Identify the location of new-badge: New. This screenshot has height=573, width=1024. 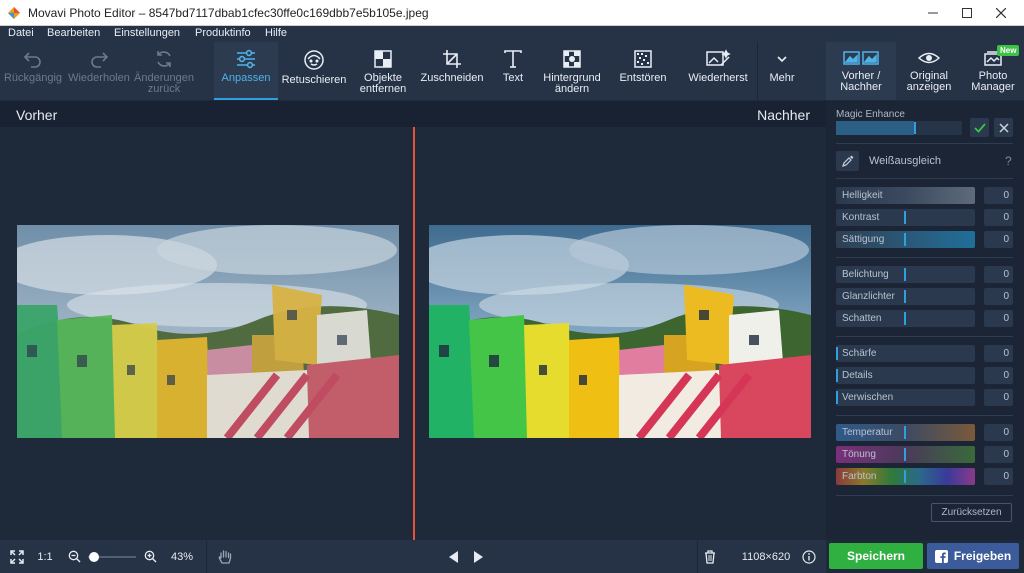
(1008, 50).